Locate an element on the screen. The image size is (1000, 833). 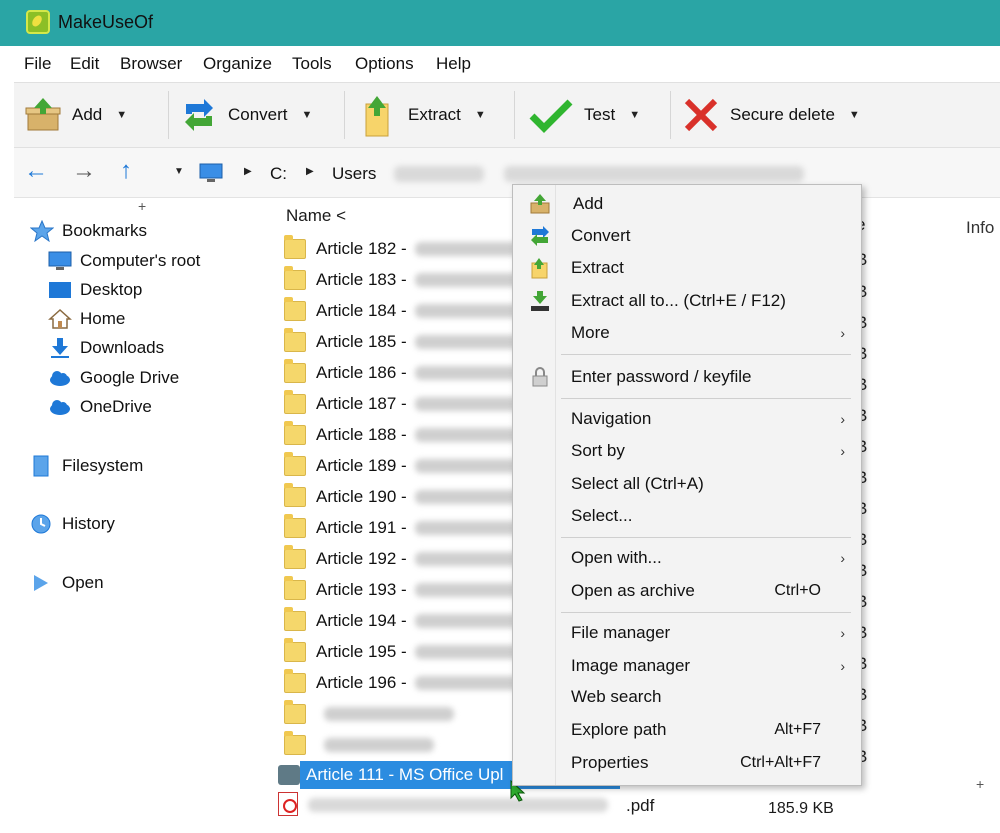
menu-divider is located at coordinates (706, 612).